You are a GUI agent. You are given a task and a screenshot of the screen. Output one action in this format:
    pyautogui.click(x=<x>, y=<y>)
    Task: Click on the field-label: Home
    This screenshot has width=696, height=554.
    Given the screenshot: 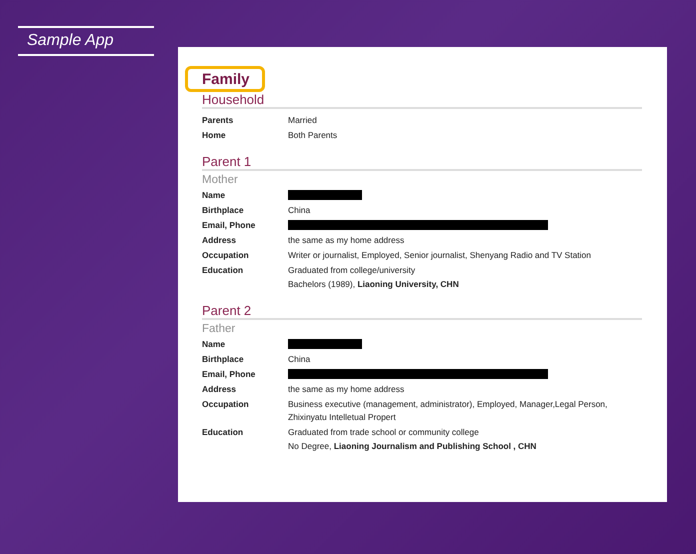 What is the action you would take?
    pyautogui.click(x=214, y=135)
    